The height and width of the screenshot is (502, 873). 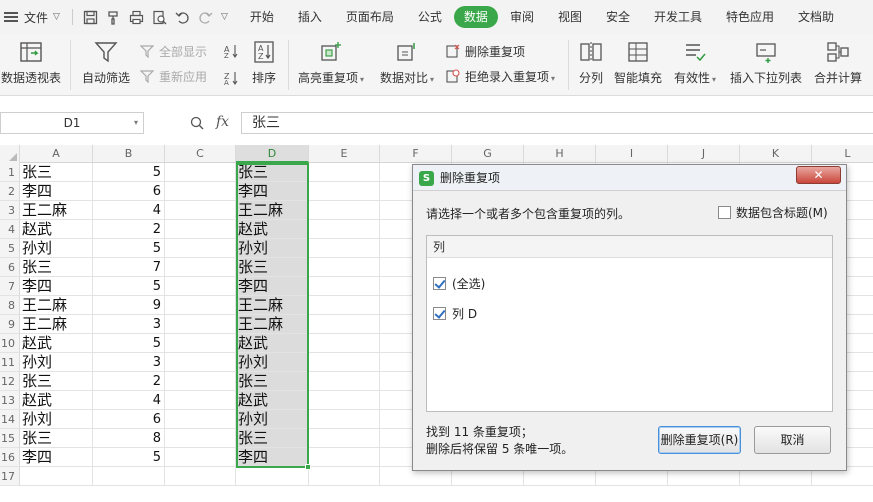 I want to click on row-header: 13, so click(x=10, y=400).